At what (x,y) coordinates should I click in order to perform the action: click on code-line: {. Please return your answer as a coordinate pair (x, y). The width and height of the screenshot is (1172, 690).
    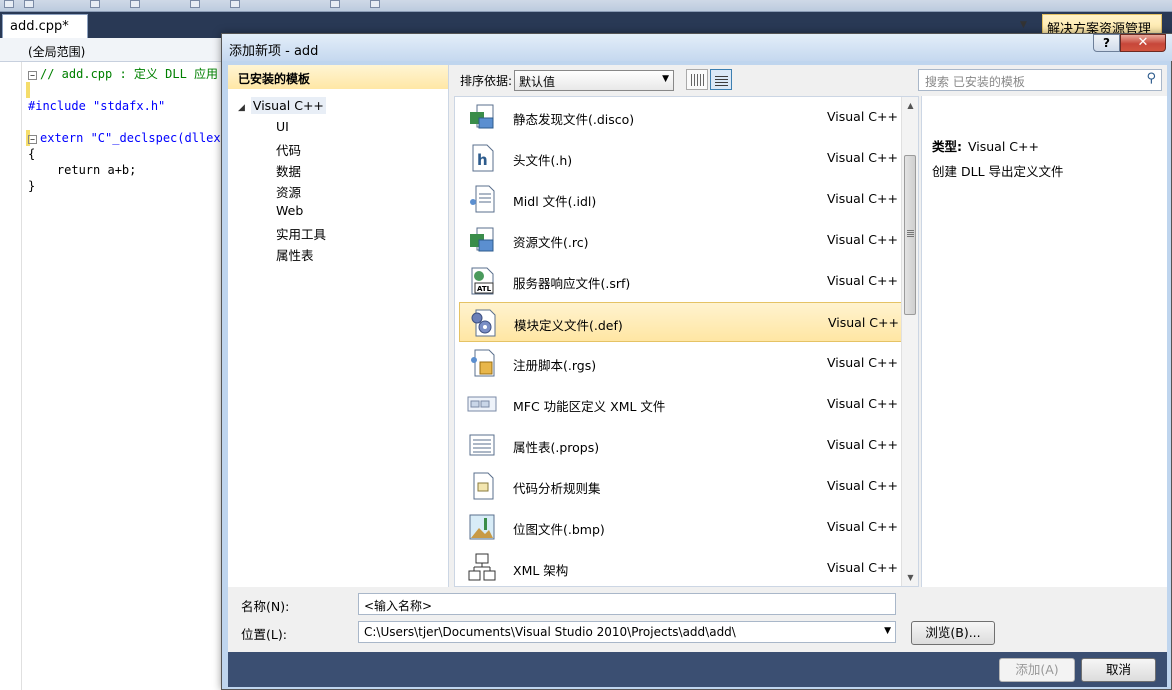
    Looking at the image, I should click on (128, 154).